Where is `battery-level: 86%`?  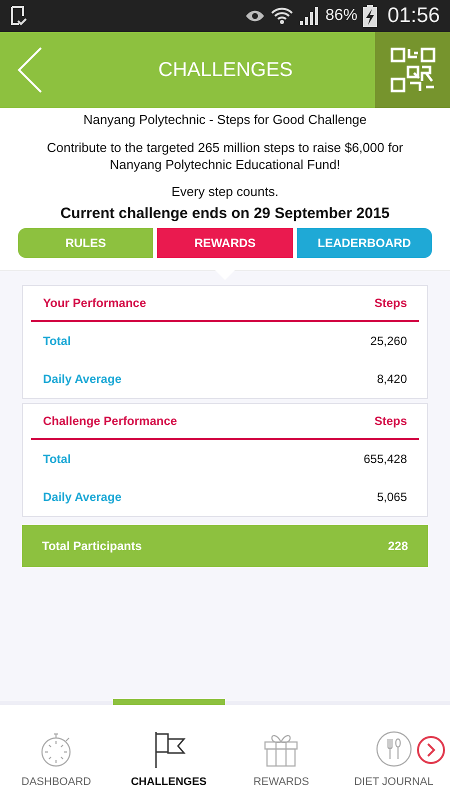 battery-level: 86% is located at coordinates (341, 16).